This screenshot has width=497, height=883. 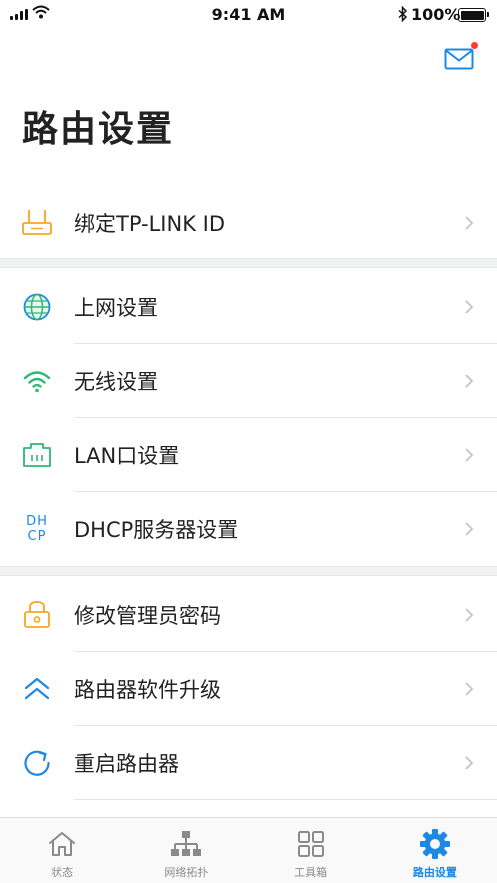 What do you see at coordinates (403, 14) in the screenshot?
I see `bluetooth-icon` at bounding box center [403, 14].